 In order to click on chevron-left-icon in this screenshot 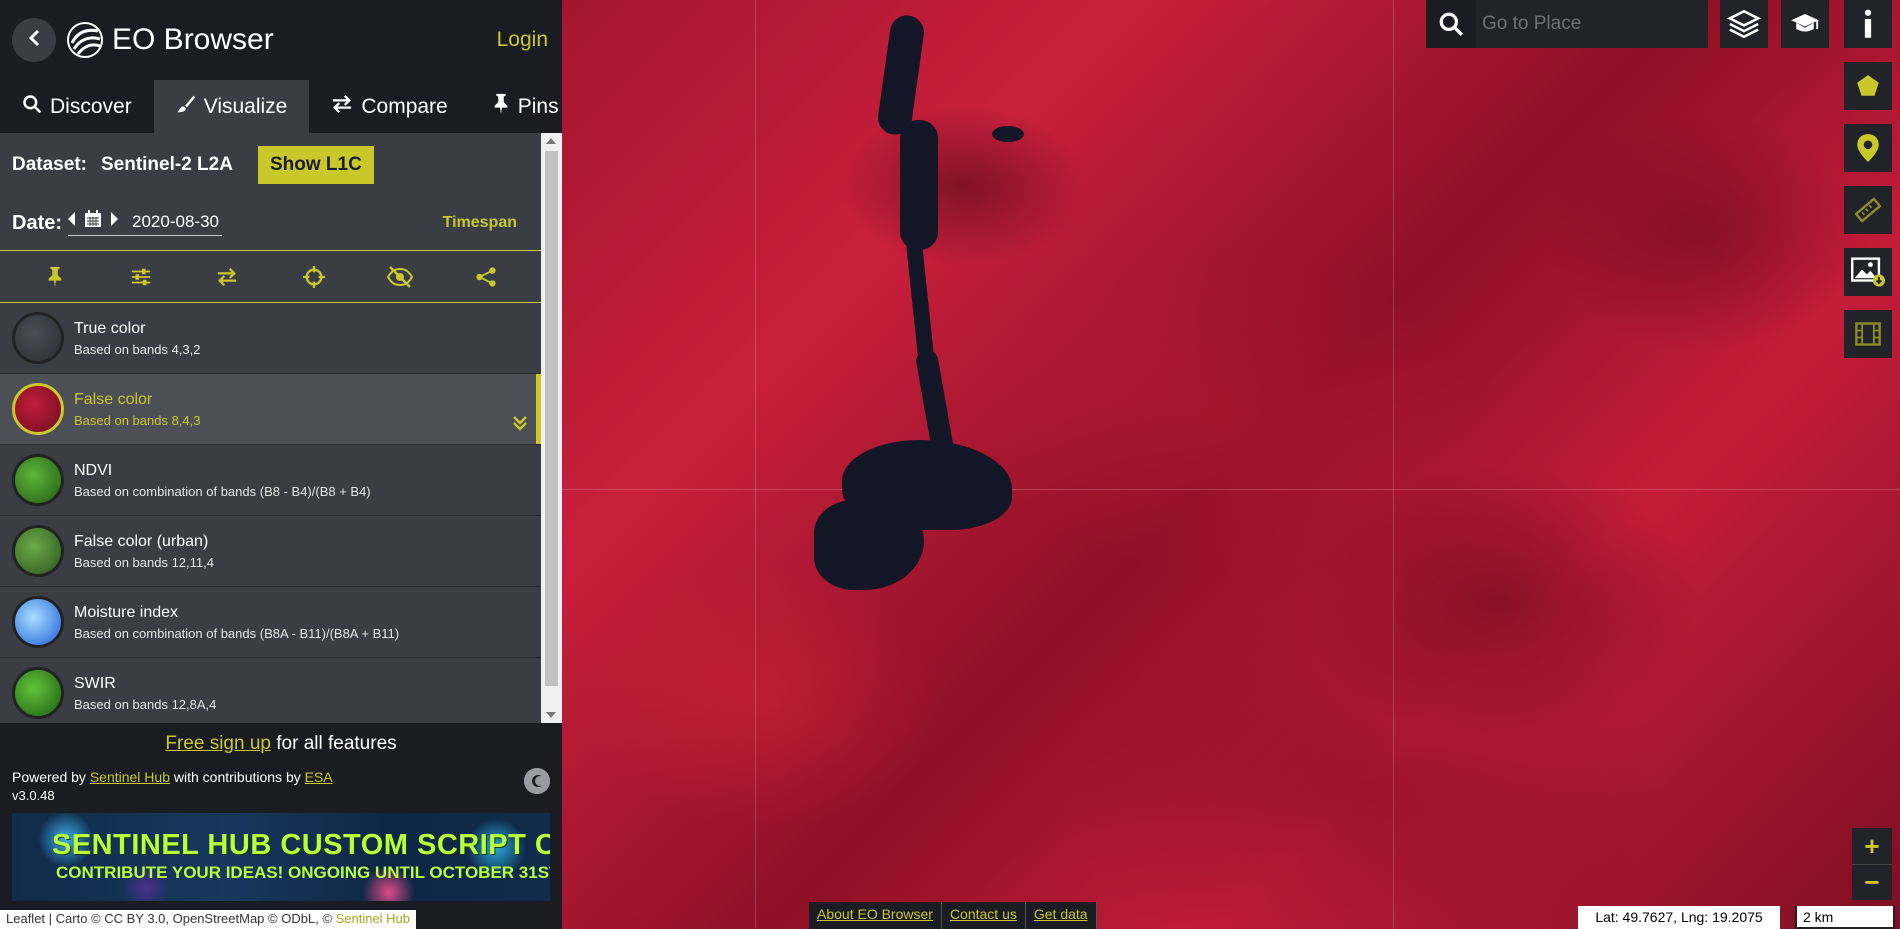, I will do `click(34, 40)`.